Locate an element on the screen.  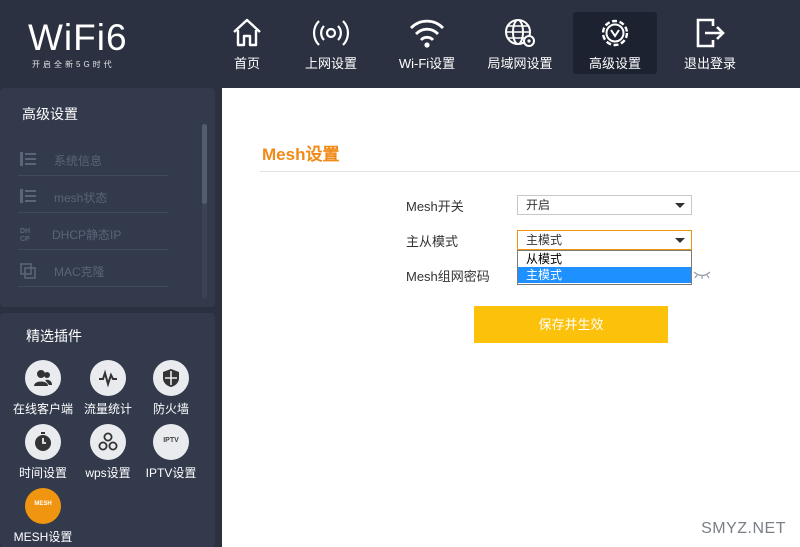
plugin-label: 防火墙 is located at coordinates (170, 409).